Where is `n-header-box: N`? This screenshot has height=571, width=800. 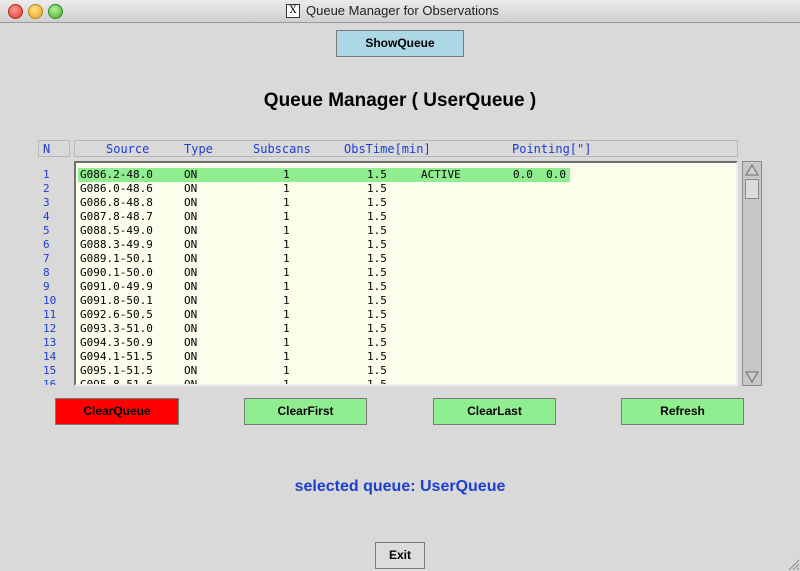
n-header-box: N is located at coordinates (54, 148).